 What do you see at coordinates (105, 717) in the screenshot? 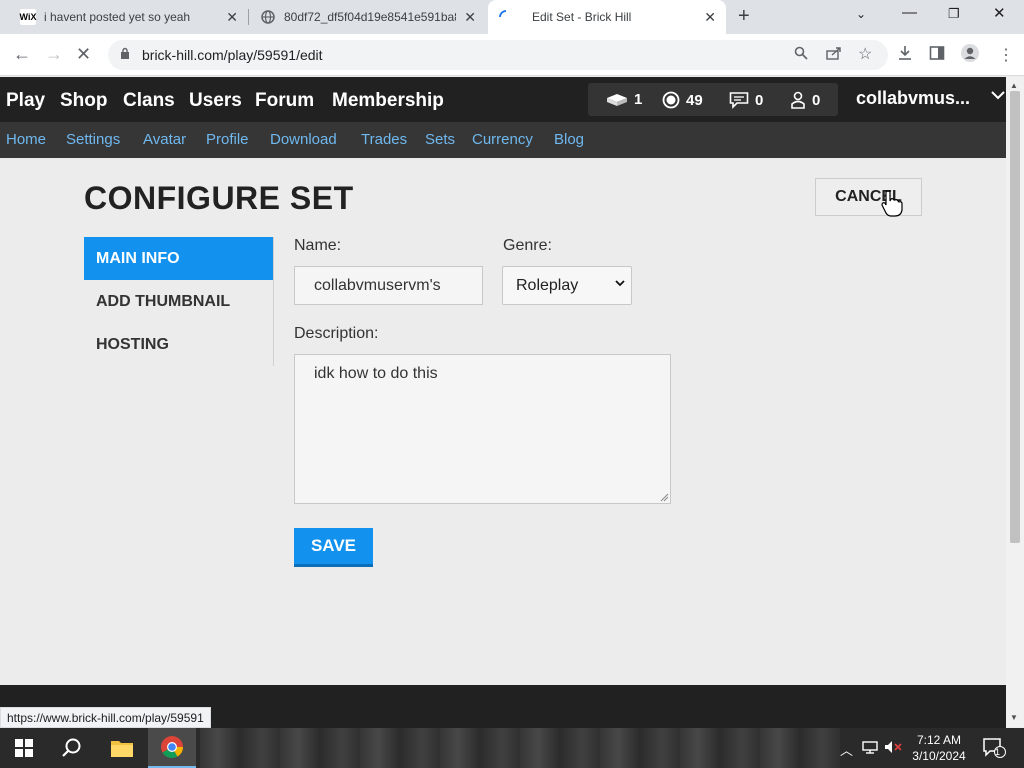
I see `link-status-url: https://www.brick-hill.com/play/59591` at bounding box center [105, 717].